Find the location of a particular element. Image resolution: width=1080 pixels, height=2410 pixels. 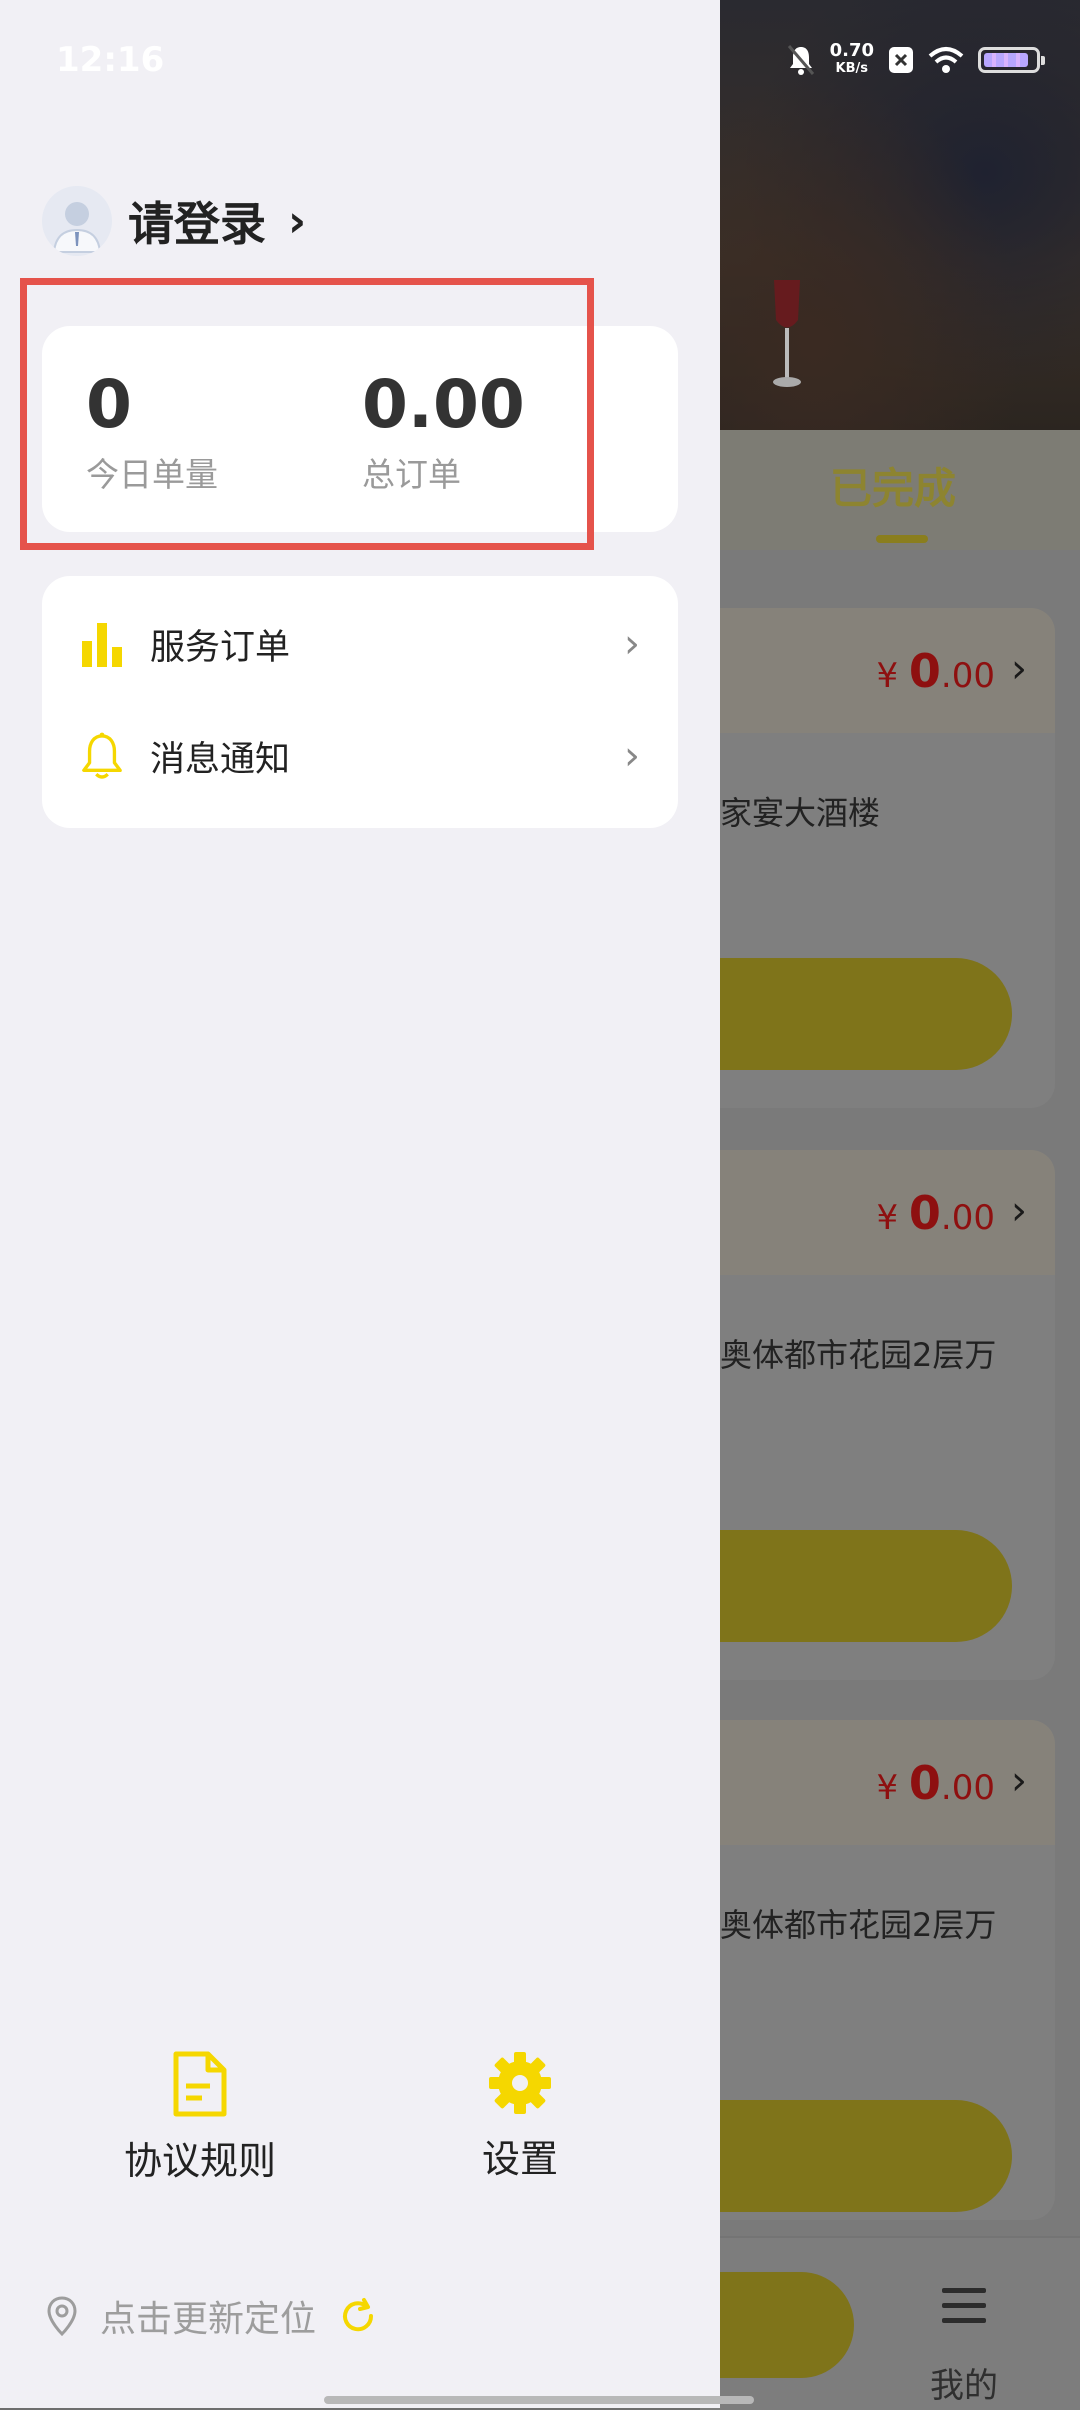

bar-chart-icon is located at coordinates (102, 644).